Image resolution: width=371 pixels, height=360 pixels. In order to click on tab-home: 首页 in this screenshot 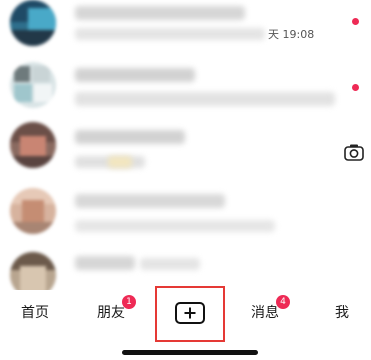, I will do `click(35, 312)`.